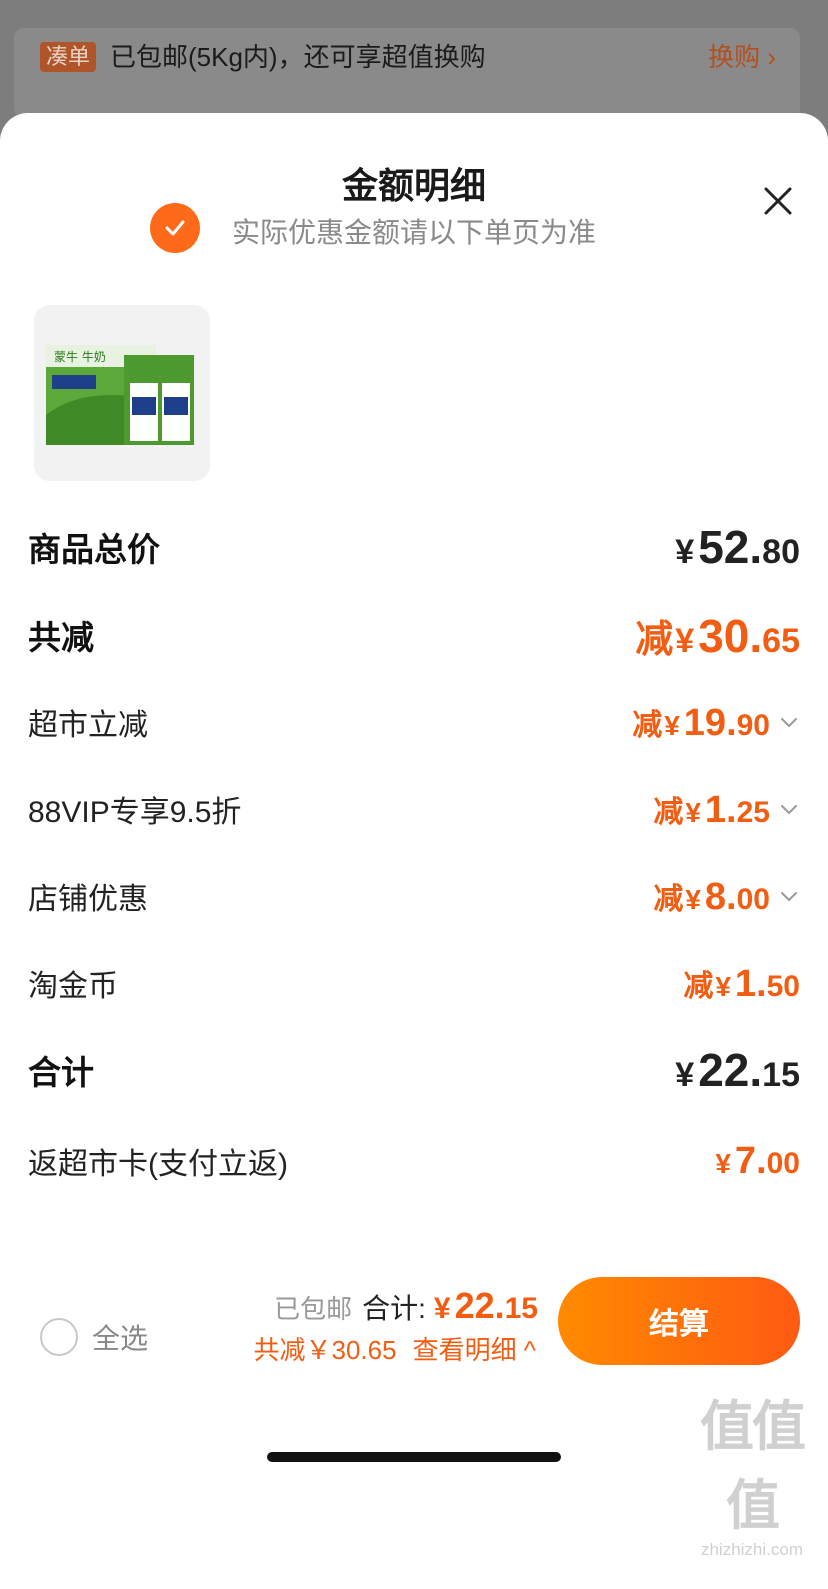 The height and width of the screenshot is (1589, 828). What do you see at coordinates (414, 896) in the screenshot?
I see `row-shop-discount: 店铺优惠 减 ¥8. 00` at bounding box center [414, 896].